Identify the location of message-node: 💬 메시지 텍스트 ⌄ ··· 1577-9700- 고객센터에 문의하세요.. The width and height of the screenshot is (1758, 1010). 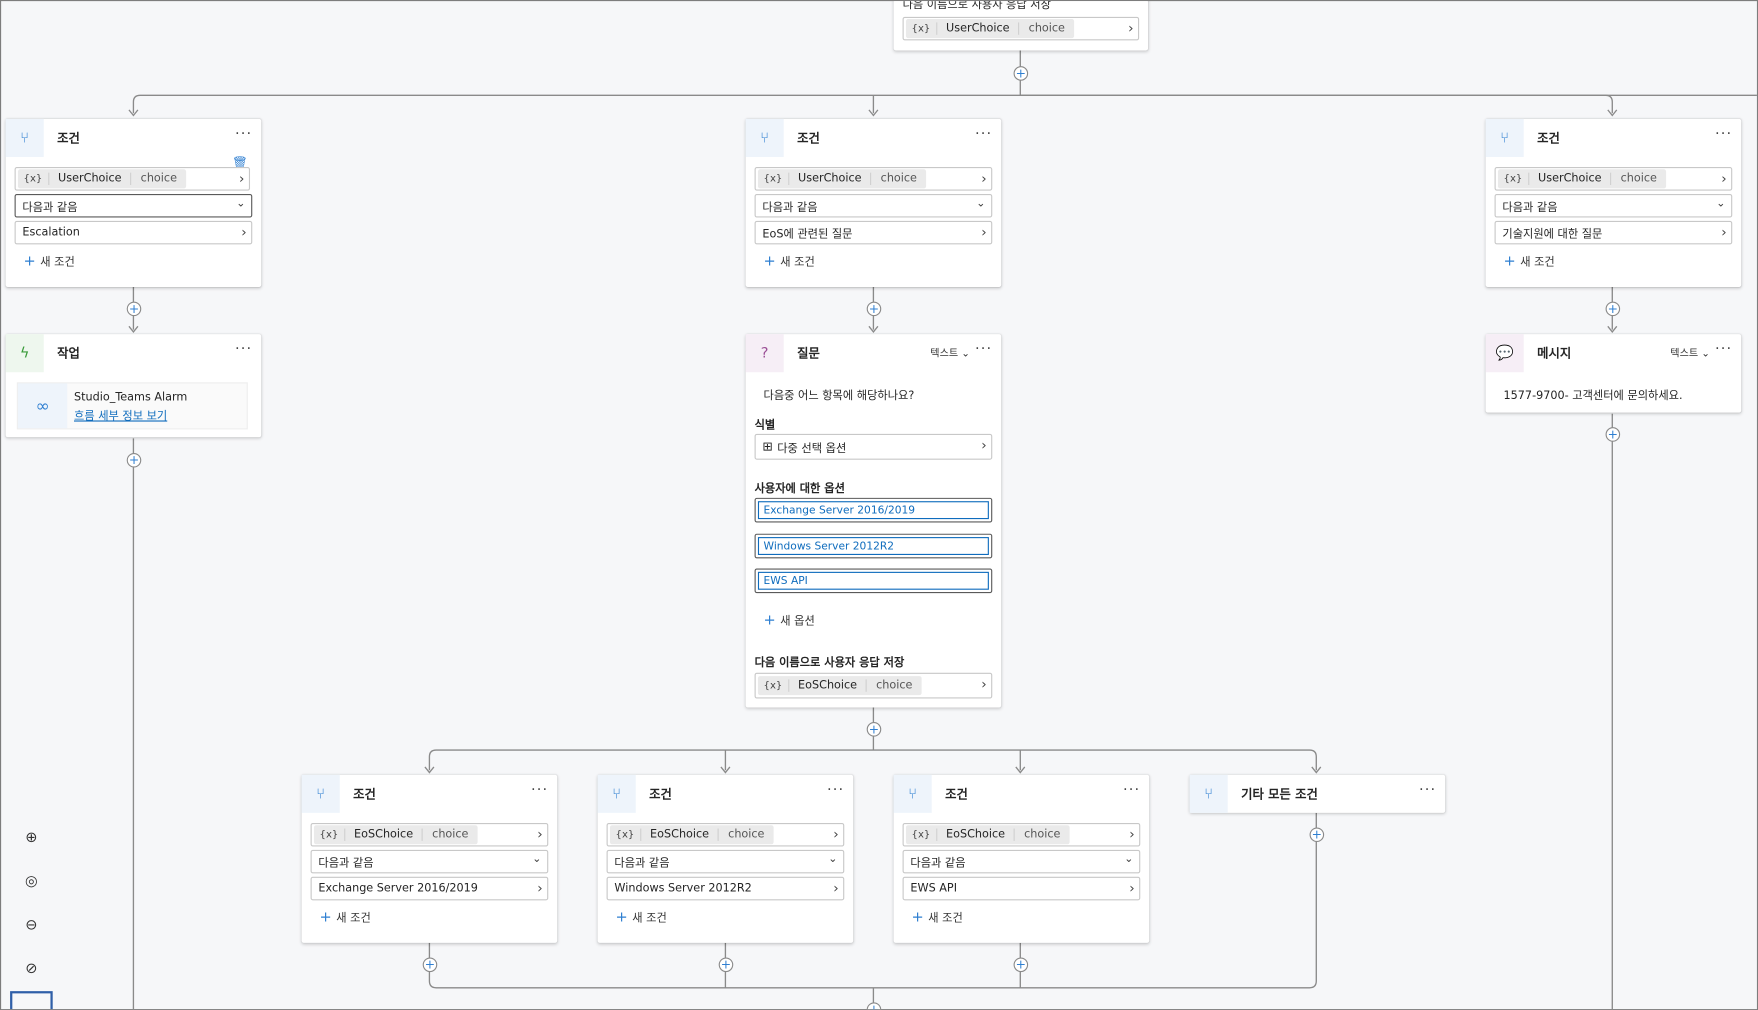
(1613, 373).